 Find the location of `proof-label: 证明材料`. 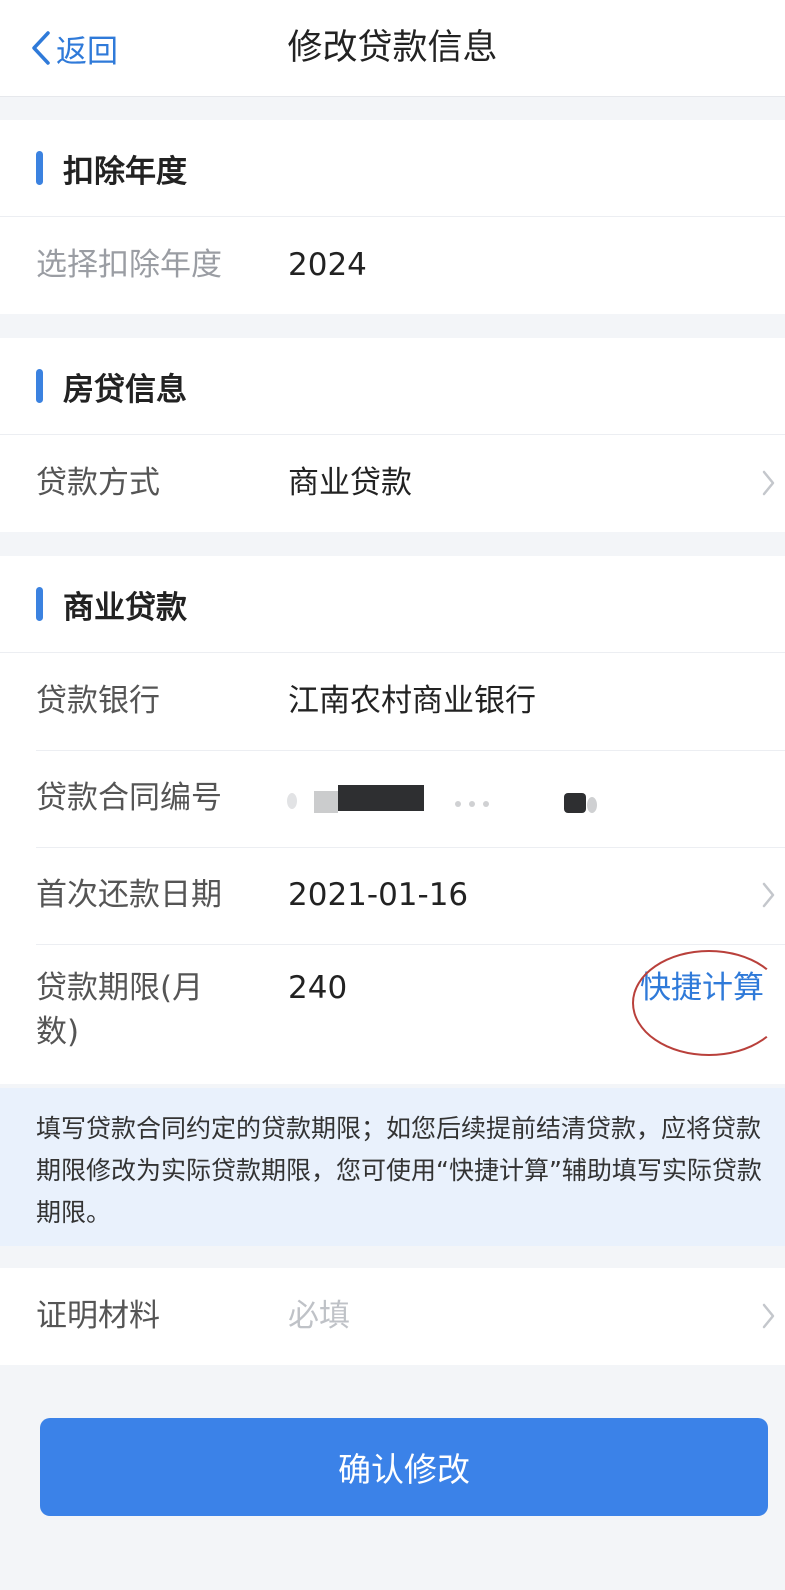

proof-label: 证明材料 is located at coordinates (98, 1316).